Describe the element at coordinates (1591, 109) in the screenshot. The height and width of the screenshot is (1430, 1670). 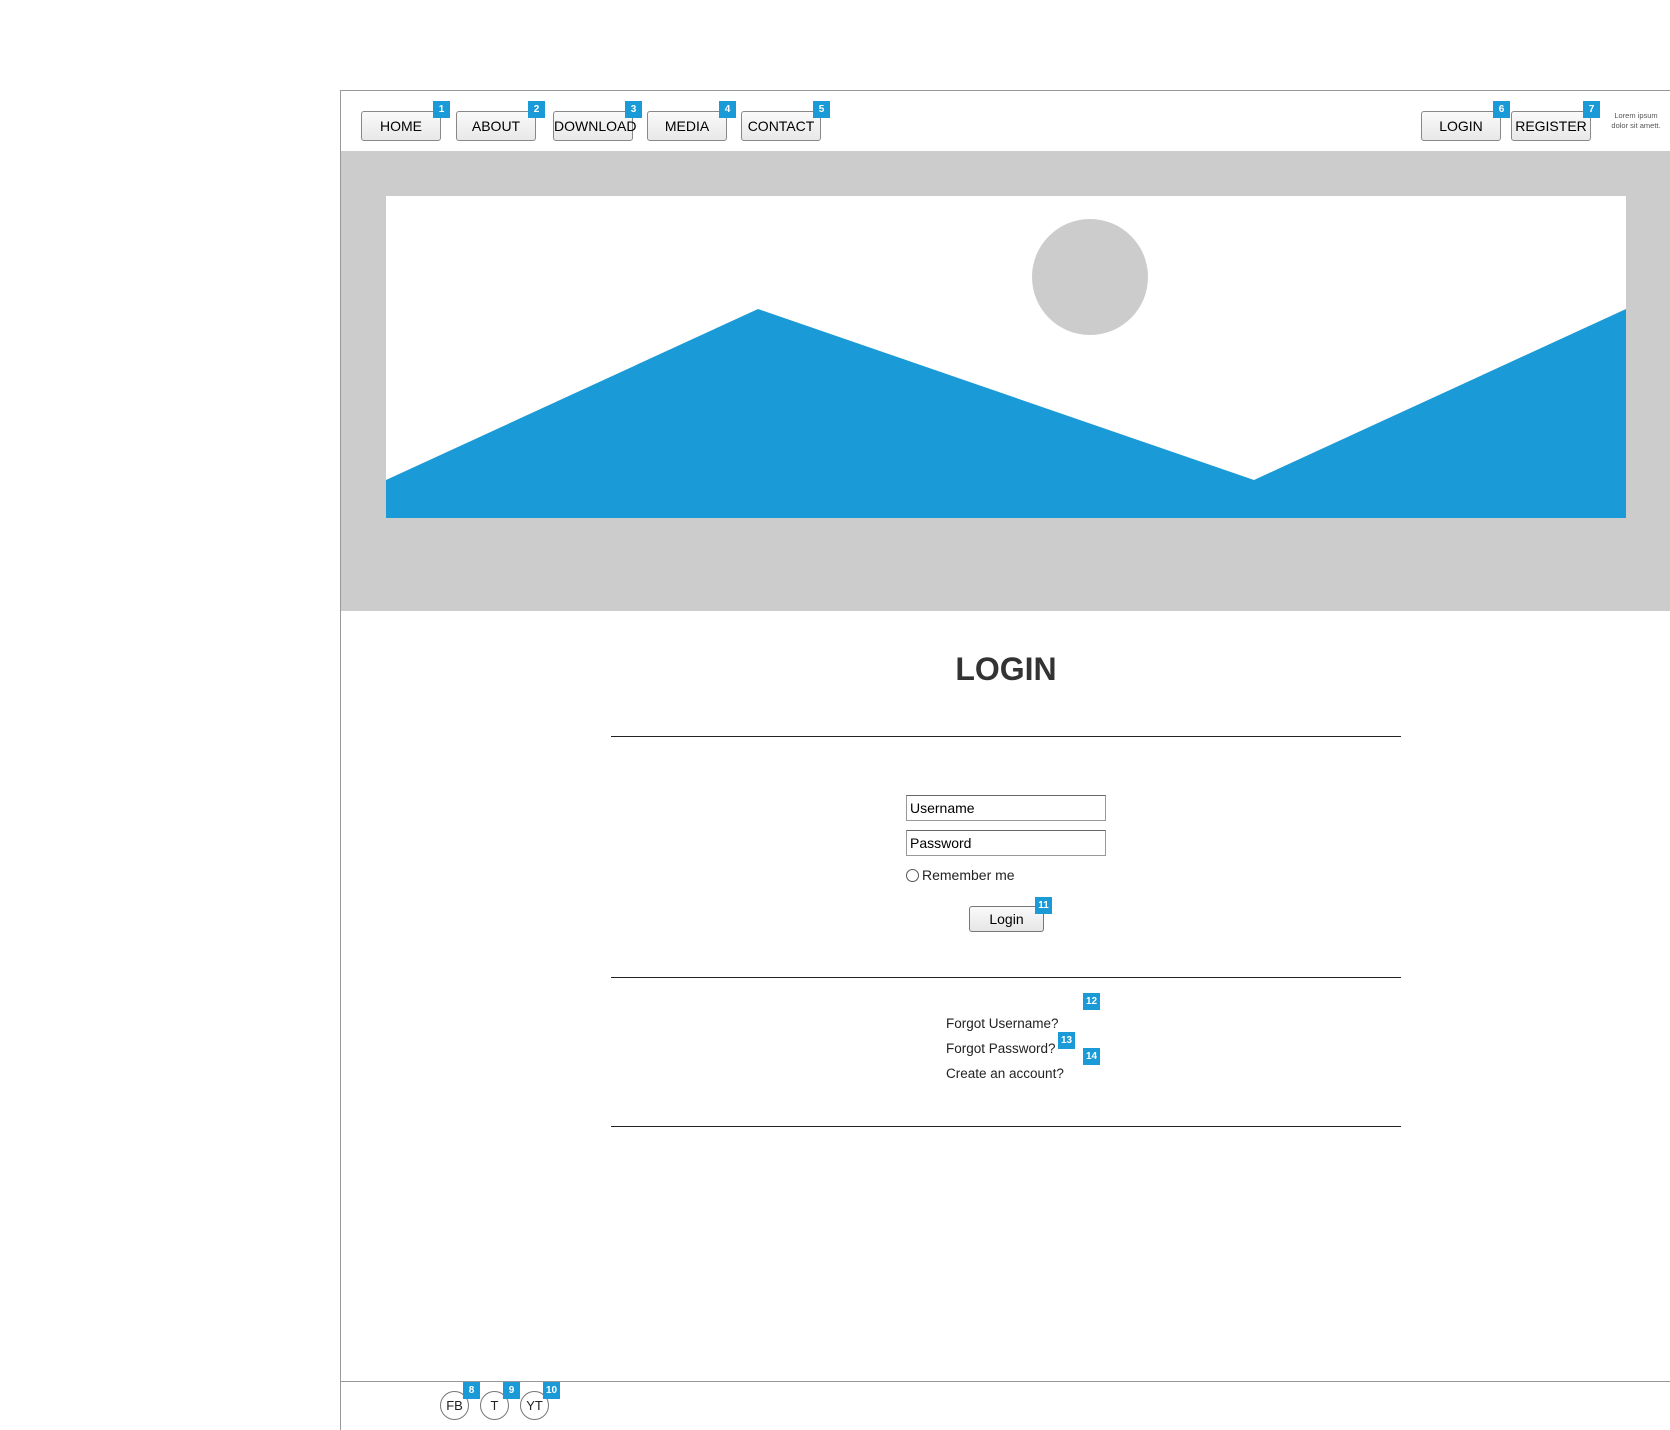
I see `badge: 7` at that location.